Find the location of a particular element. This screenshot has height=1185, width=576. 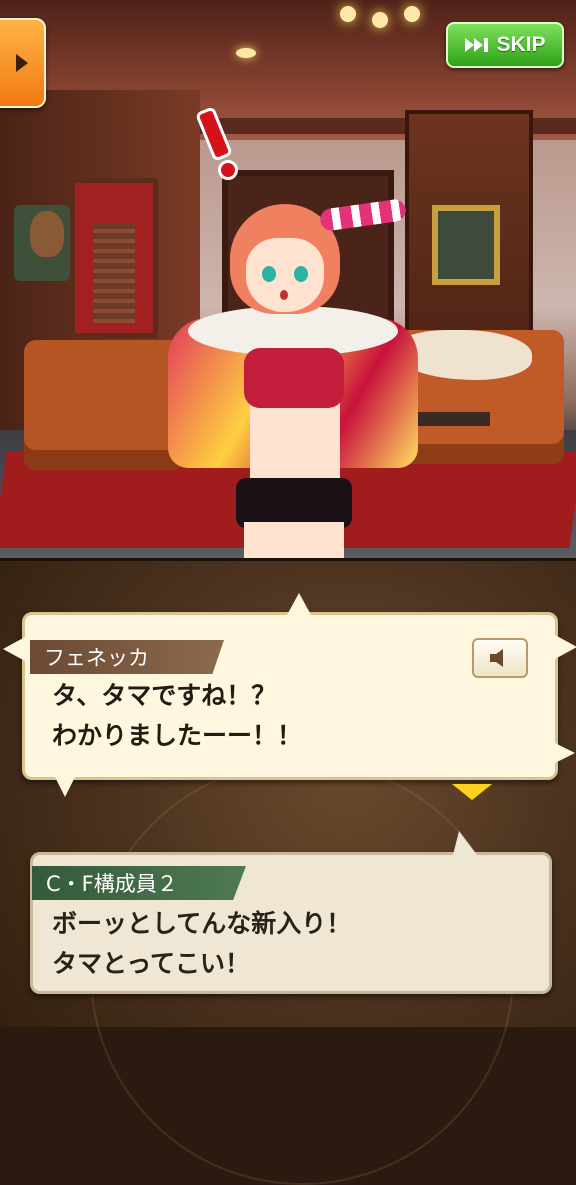

hair-ribbon is located at coordinates (363, 215).